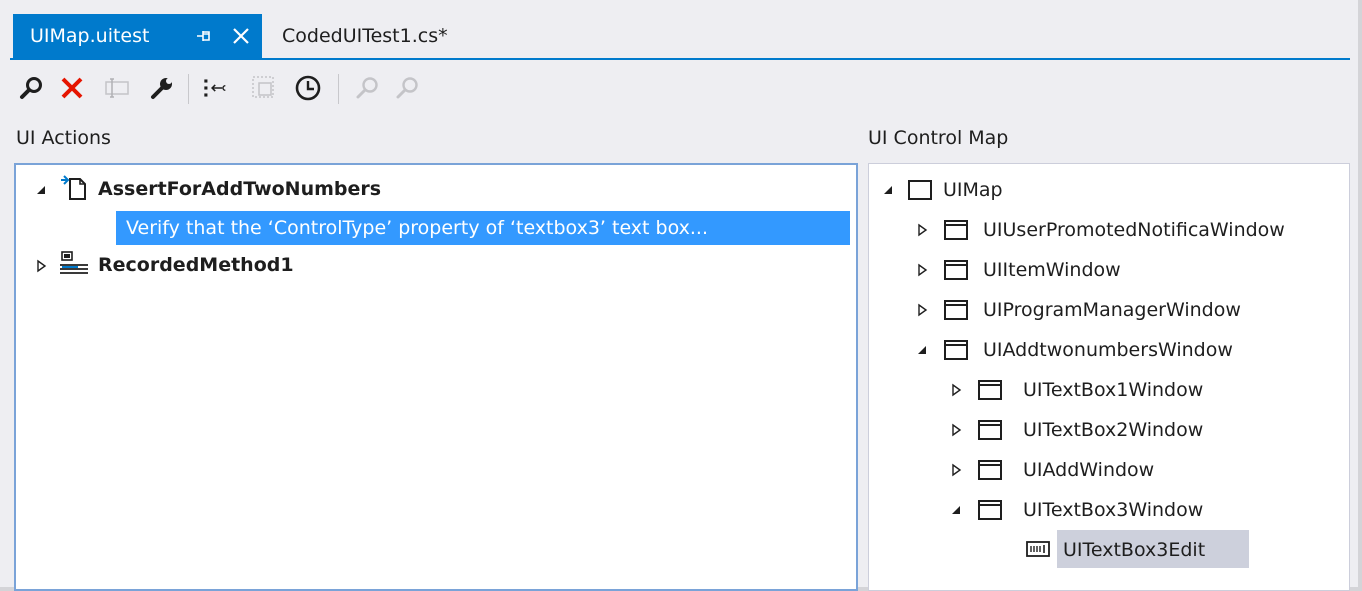 The image size is (1362, 591). What do you see at coordinates (680, 88) in the screenshot?
I see `toolbar` at bounding box center [680, 88].